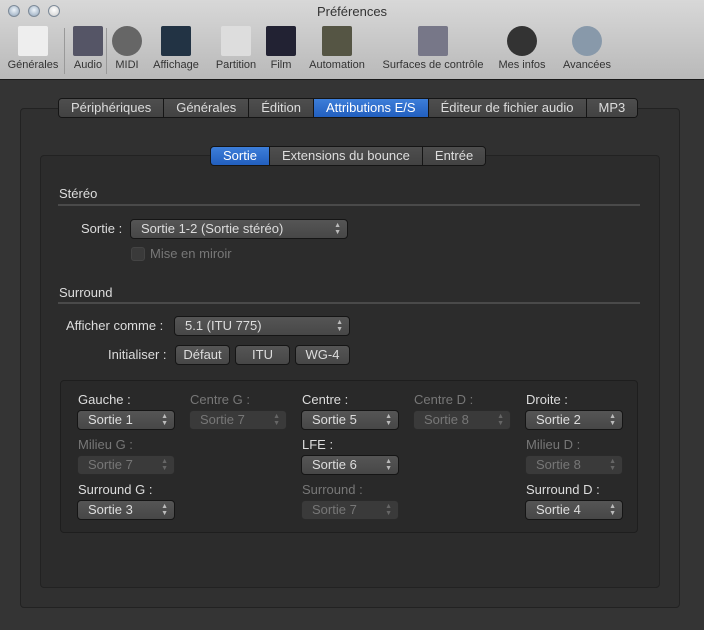  Describe the element at coordinates (88, 41) in the screenshot. I see `waveform-icon` at that location.